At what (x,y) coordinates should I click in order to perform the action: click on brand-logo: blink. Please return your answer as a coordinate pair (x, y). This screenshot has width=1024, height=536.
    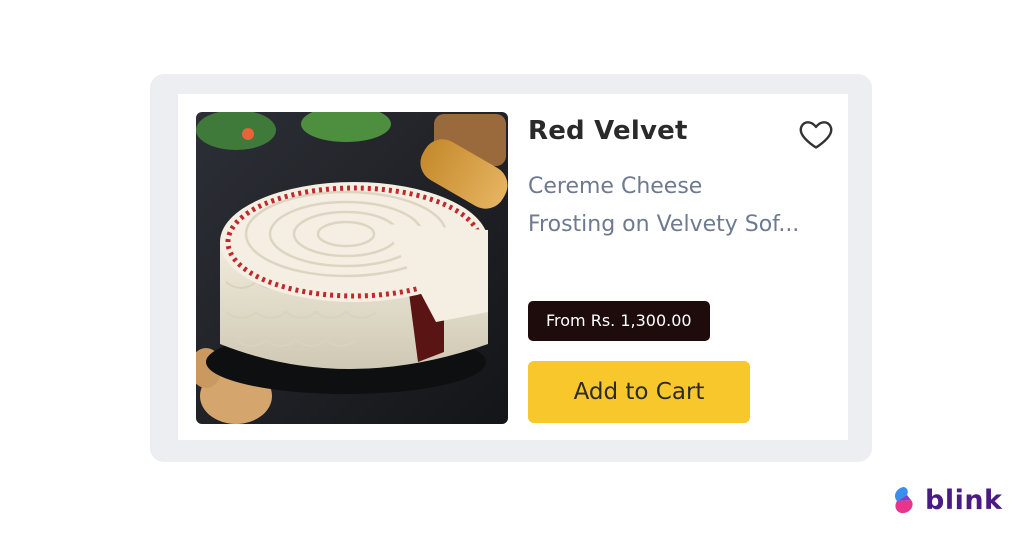
    Looking at the image, I should click on (948, 500).